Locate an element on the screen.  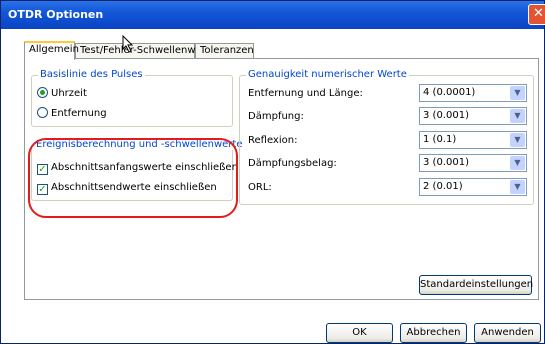
window-title: OTDR Optionen is located at coordinates (56, 14).